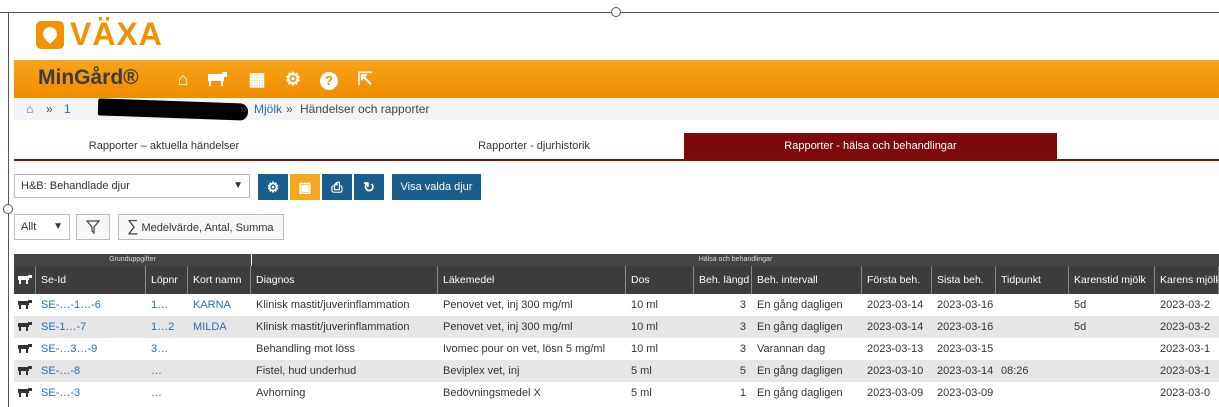  Describe the element at coordinates (164, 146) in the screenshot. I see `tab-aktuella-handelser: Rapporter – aktuella händelser` at that location.